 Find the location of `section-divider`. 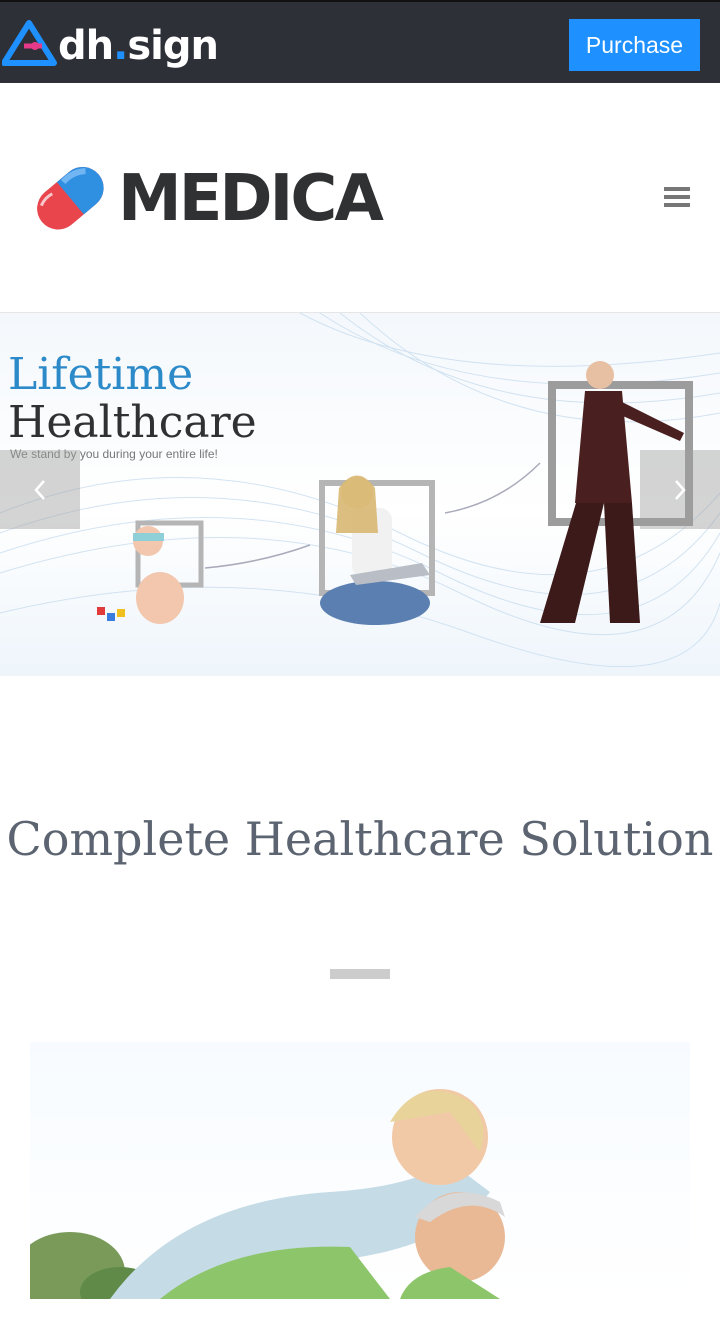

section-divider is located at coordinates (360, 974).